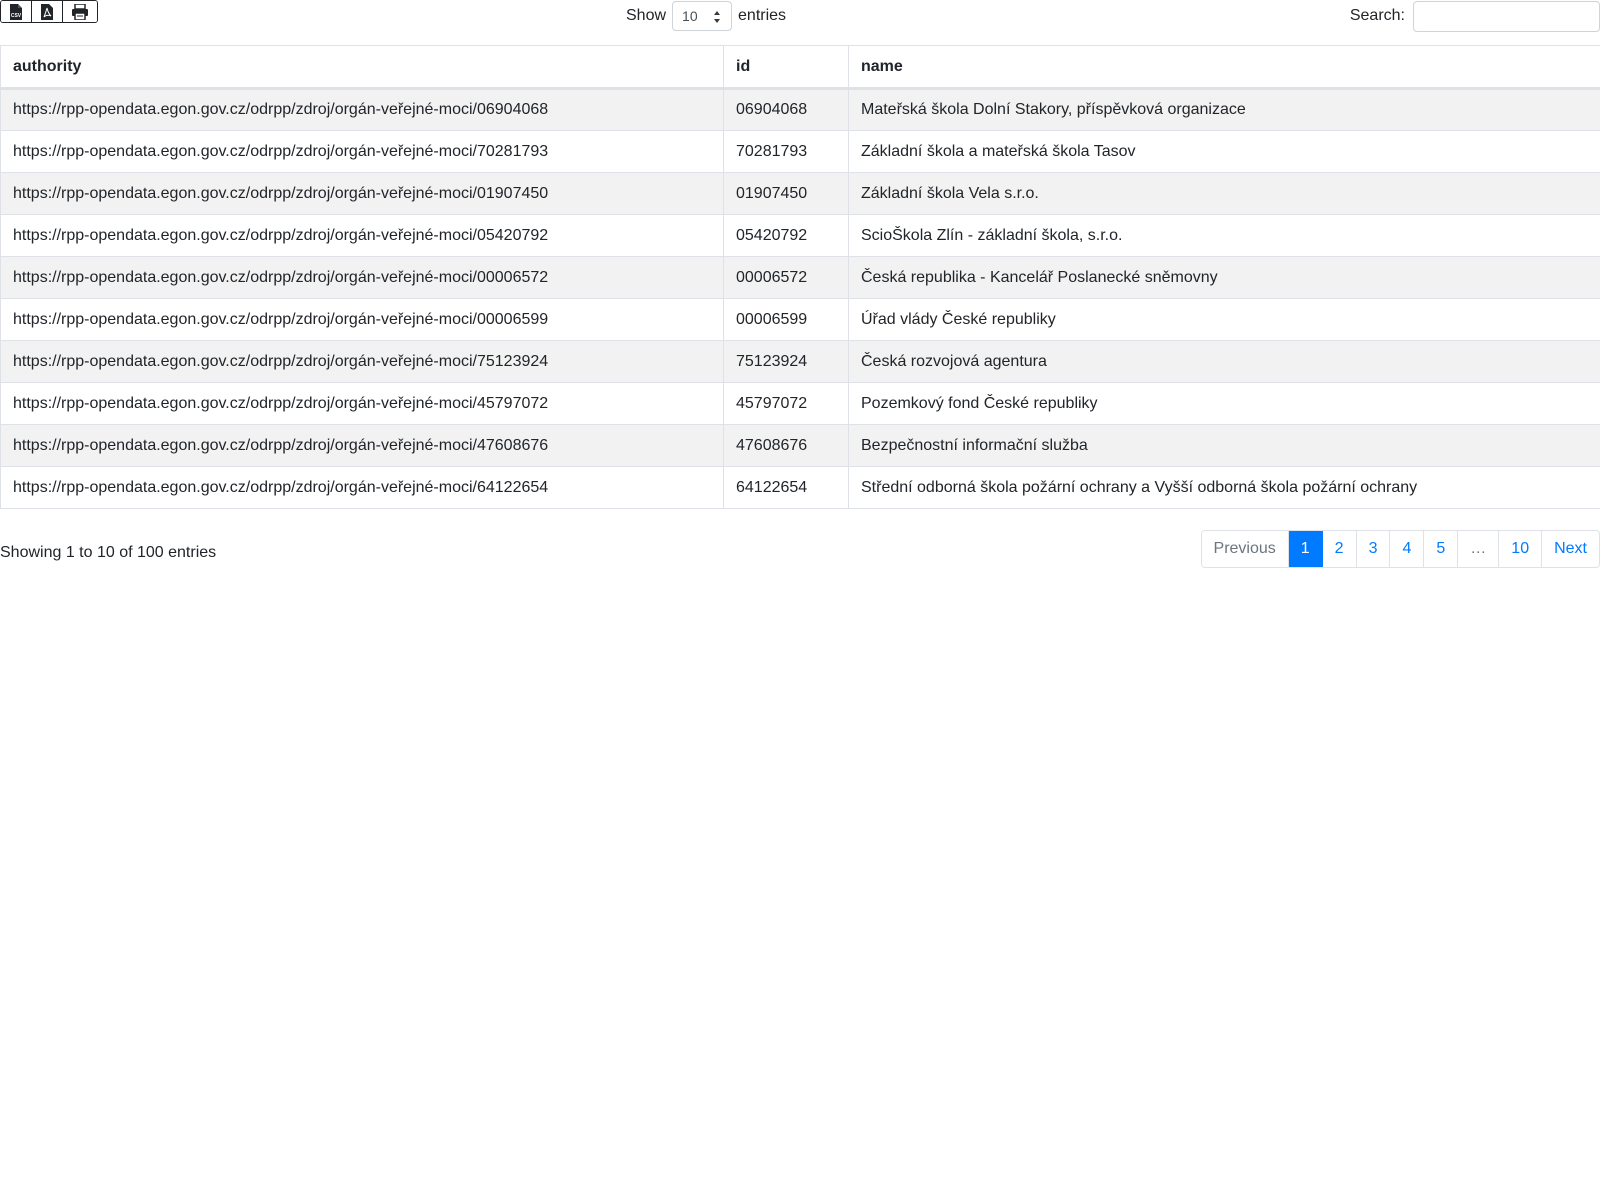 The width and height of the screenshot is (1600, 1200). I want to click on export-csv-button: CSV, so click(16, 11).